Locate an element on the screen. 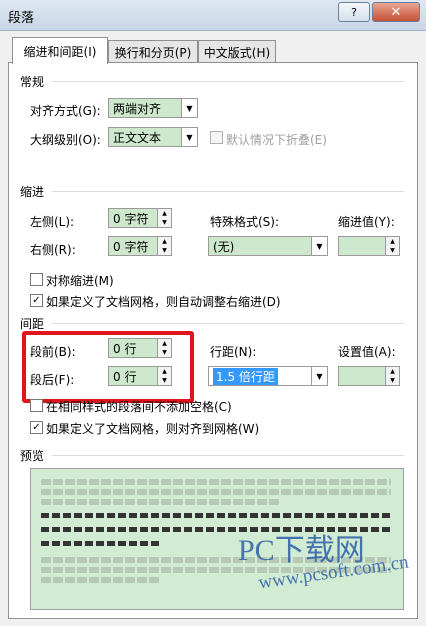 This screenshot has width=426, height=626. tab-indents-spacing: 缩进和间距(I) is located at coordinates (60, 50).